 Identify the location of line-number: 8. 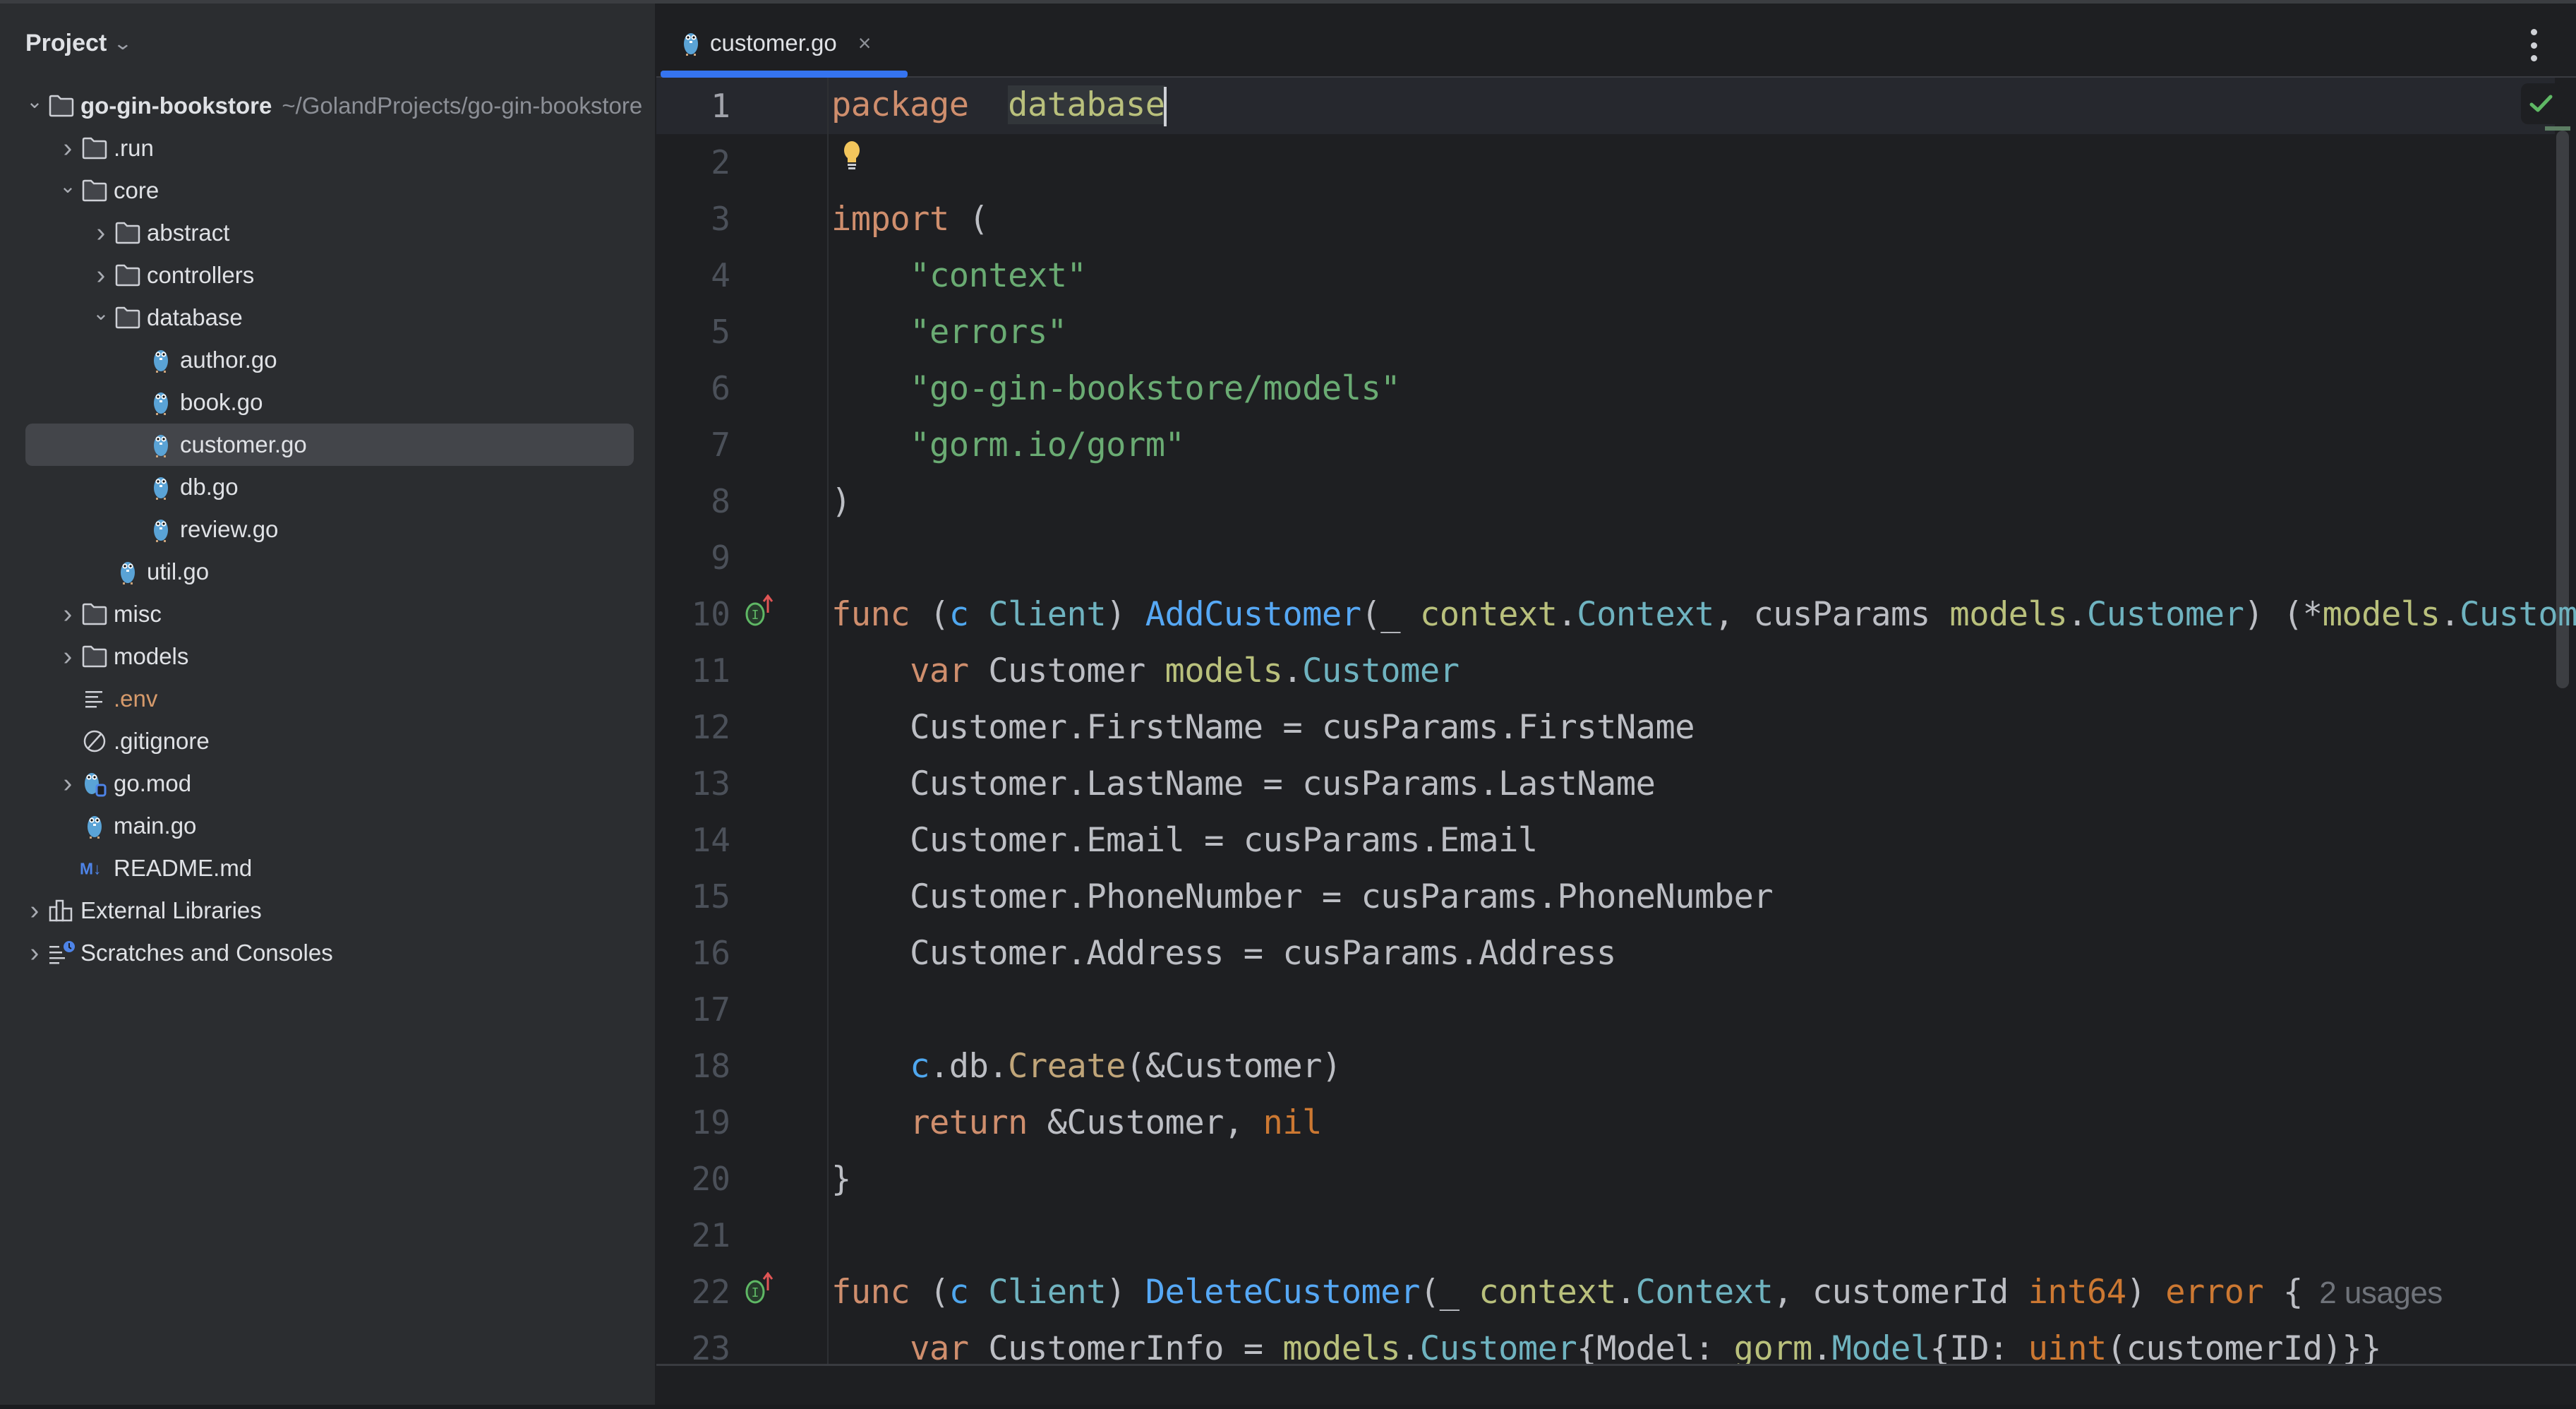
(720, 501).